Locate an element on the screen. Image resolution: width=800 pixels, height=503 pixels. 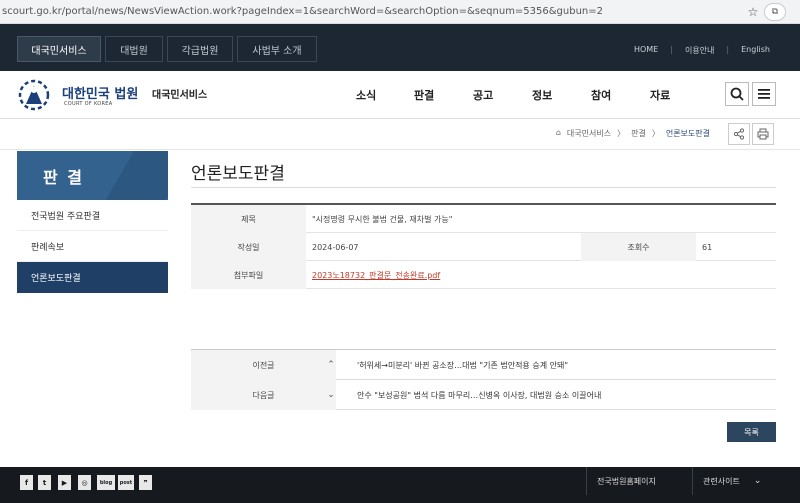
menu-participation: 참여 is located at coordinates (601, 95).